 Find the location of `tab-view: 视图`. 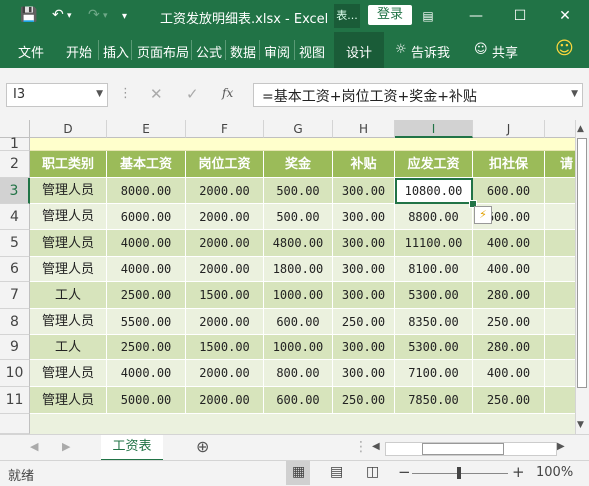

tab-view: 视图 is located at coordinates (312, 51).